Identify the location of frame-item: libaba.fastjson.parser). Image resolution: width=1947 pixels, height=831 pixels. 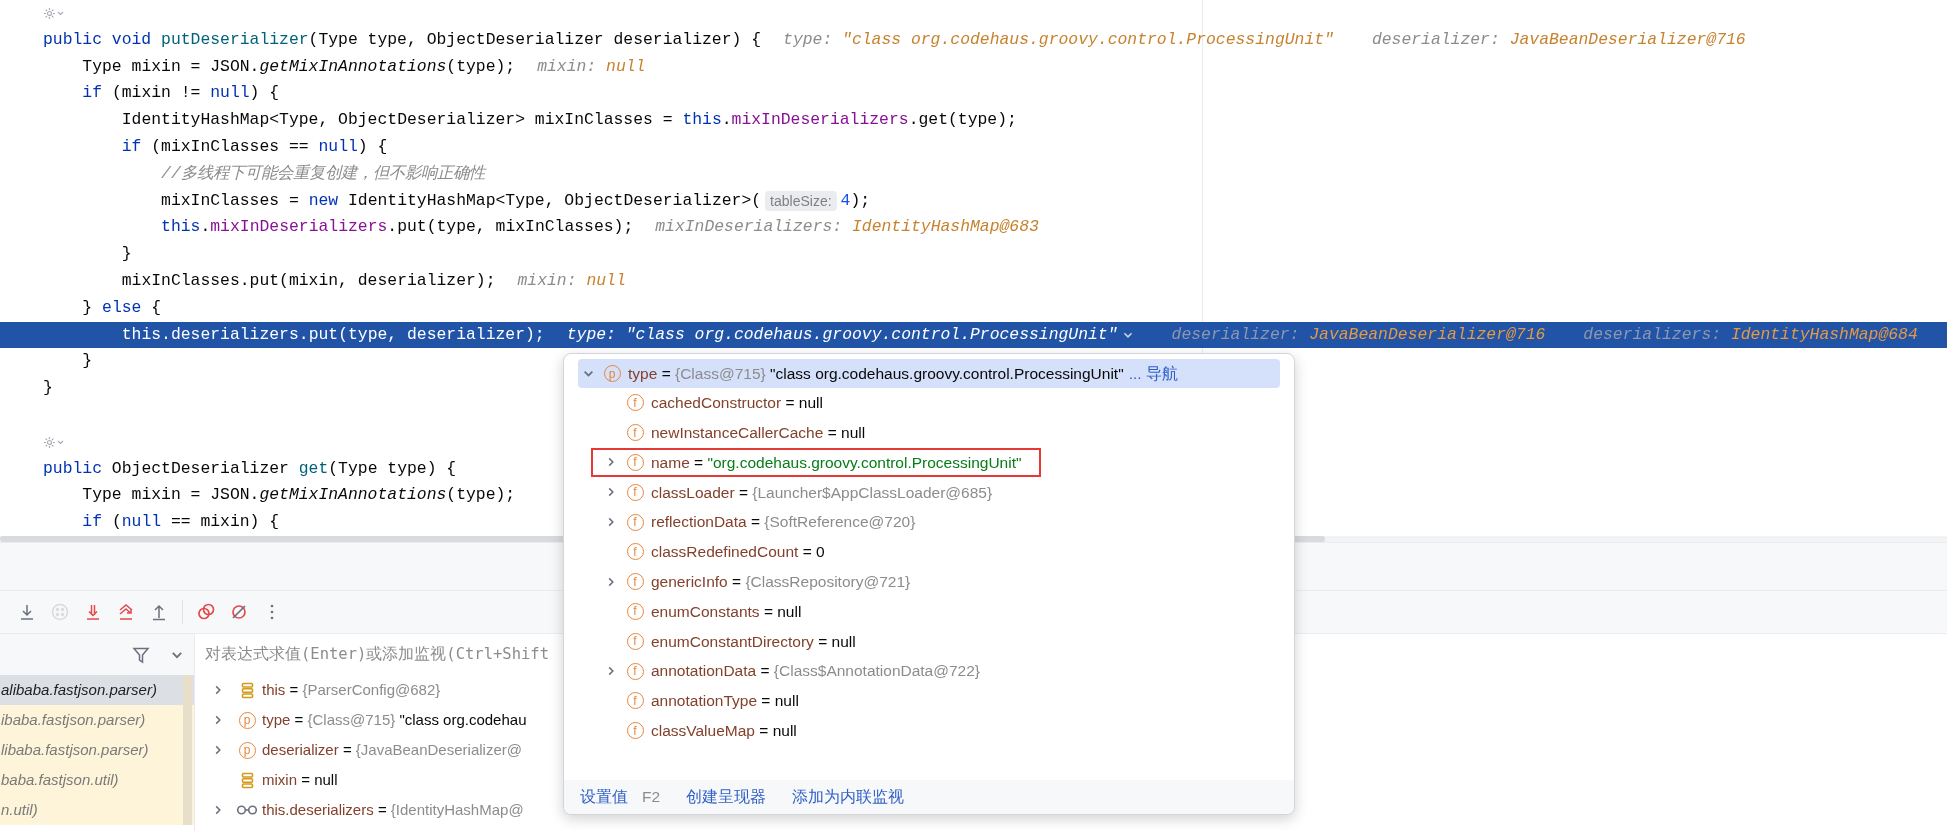
(97, 750).